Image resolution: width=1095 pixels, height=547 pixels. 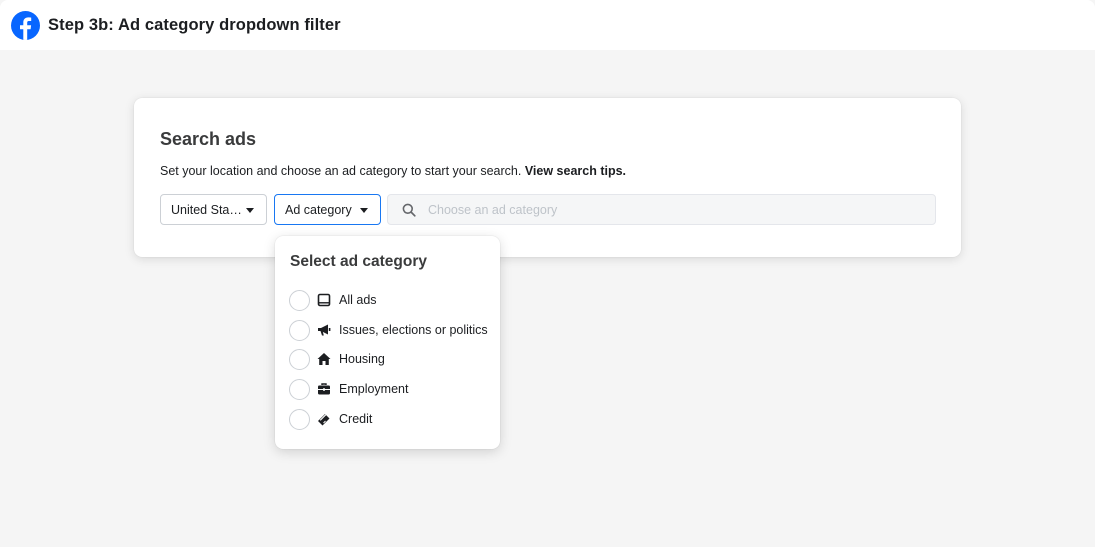 What do you see at coordinates (575, 171) in the screenshot?
I see `view-search-tips-link: View search tips.` at bounding box center [575, 171].